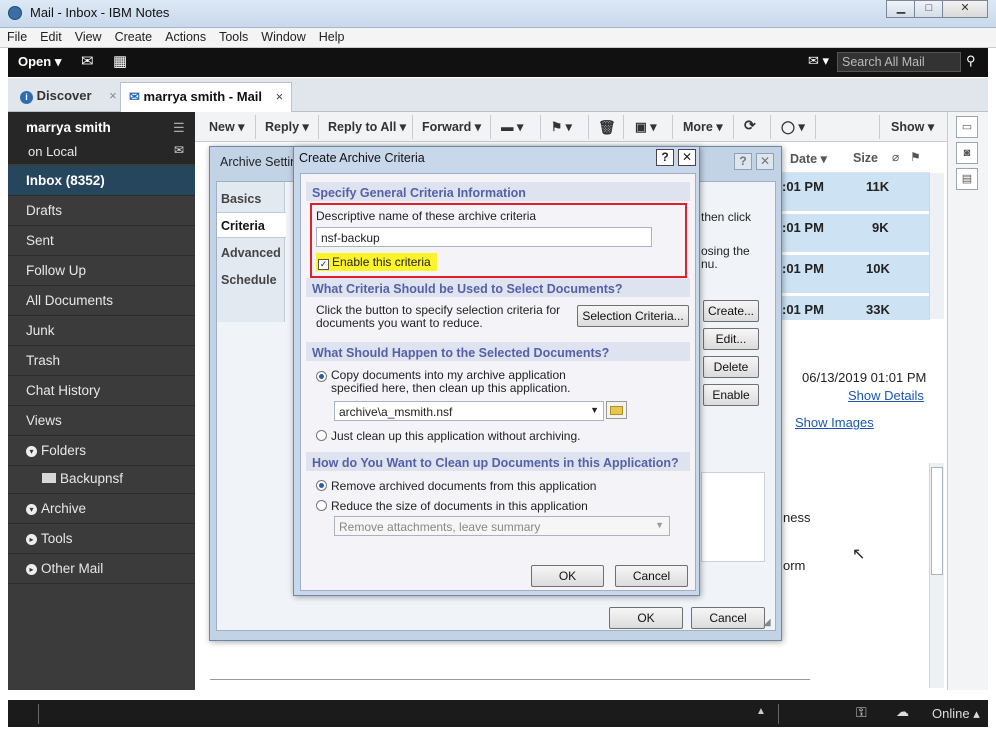 The height and width of the screenshot is (735, 996). Describe the element at coordinates (179, 150) in the screenshot. I see `replication-icon: ✉` at that location.